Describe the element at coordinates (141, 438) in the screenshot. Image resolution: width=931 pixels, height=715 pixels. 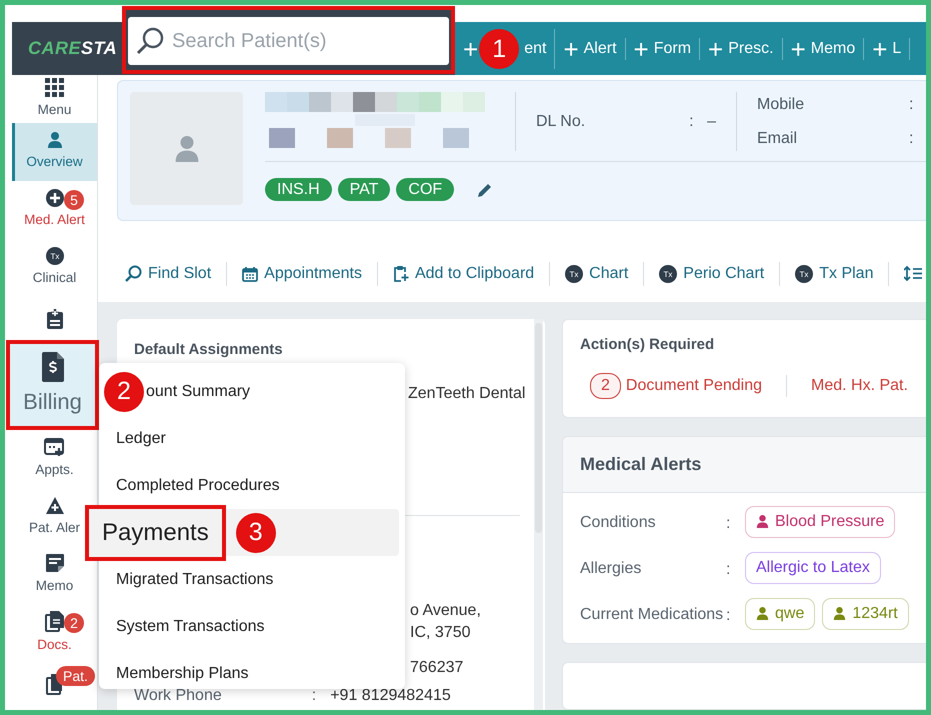
I see `billing-option: Ledger` at that location.